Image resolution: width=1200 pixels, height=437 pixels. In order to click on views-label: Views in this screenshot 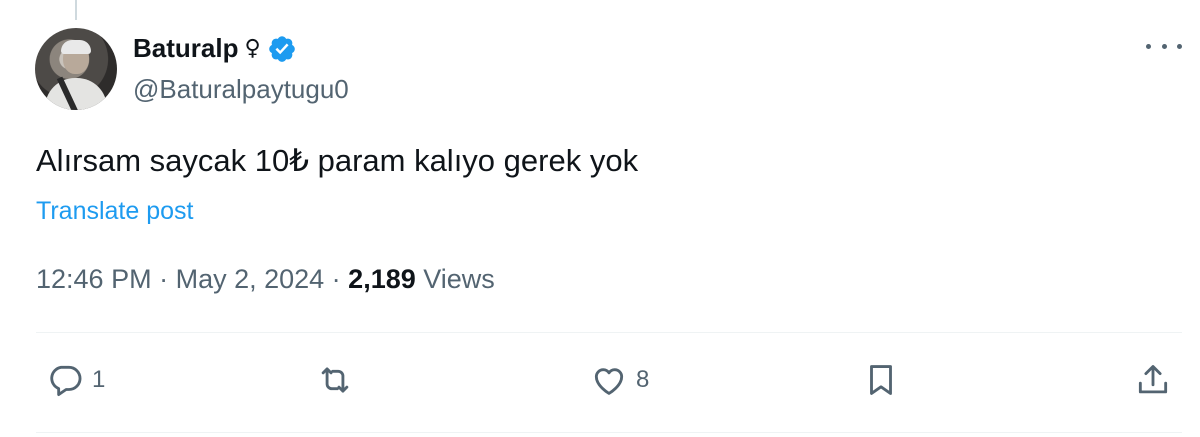, I will do `click(459, 279)`.